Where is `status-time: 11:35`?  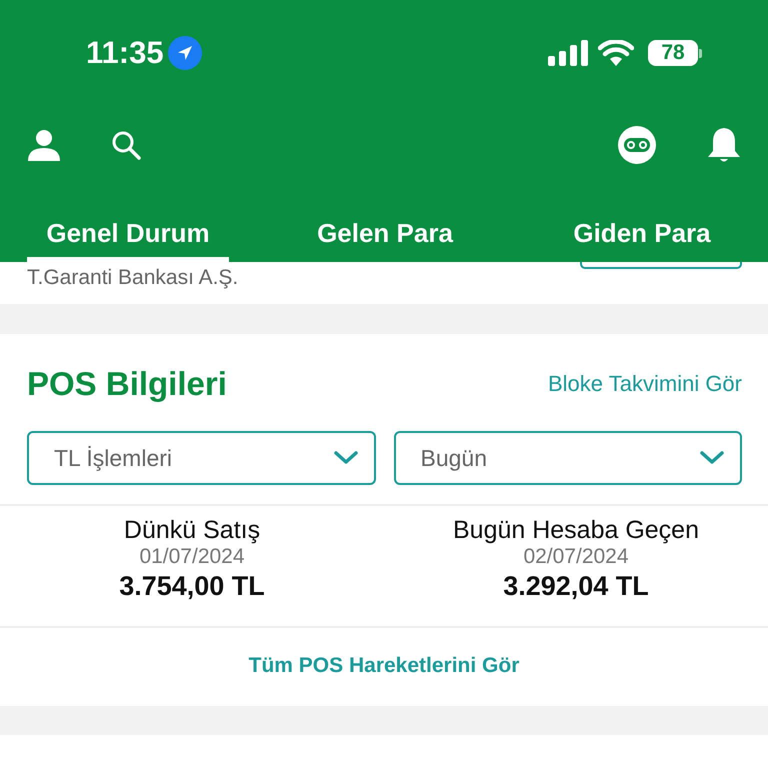
status-time: 11:35 is located at coordinates (125, 53).